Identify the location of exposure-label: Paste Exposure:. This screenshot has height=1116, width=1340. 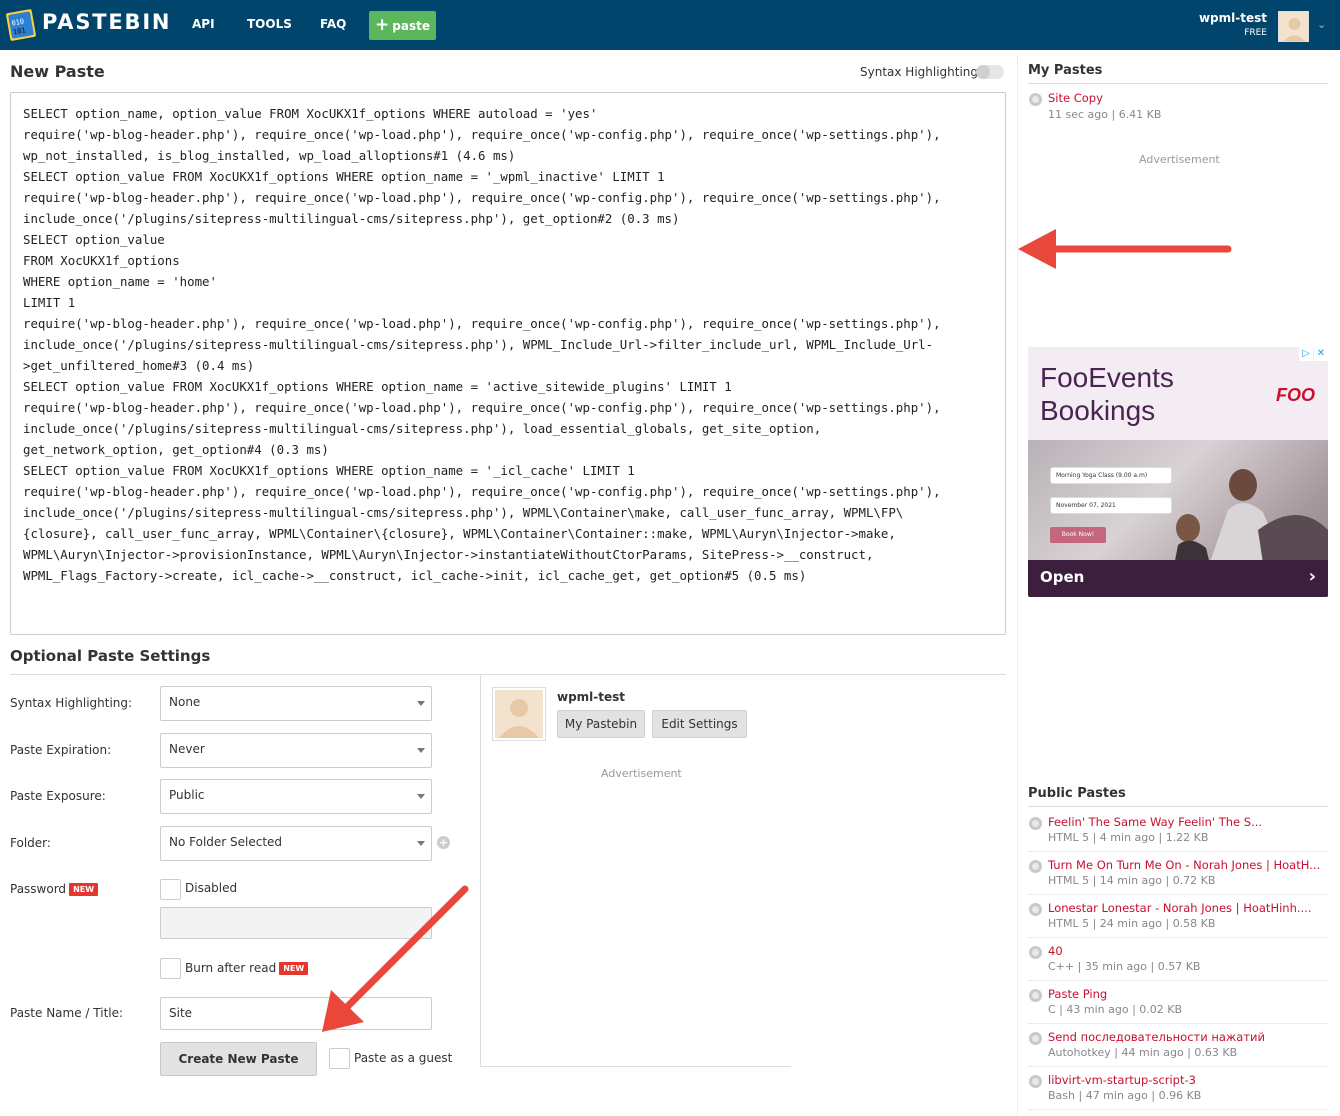
(58, 796).